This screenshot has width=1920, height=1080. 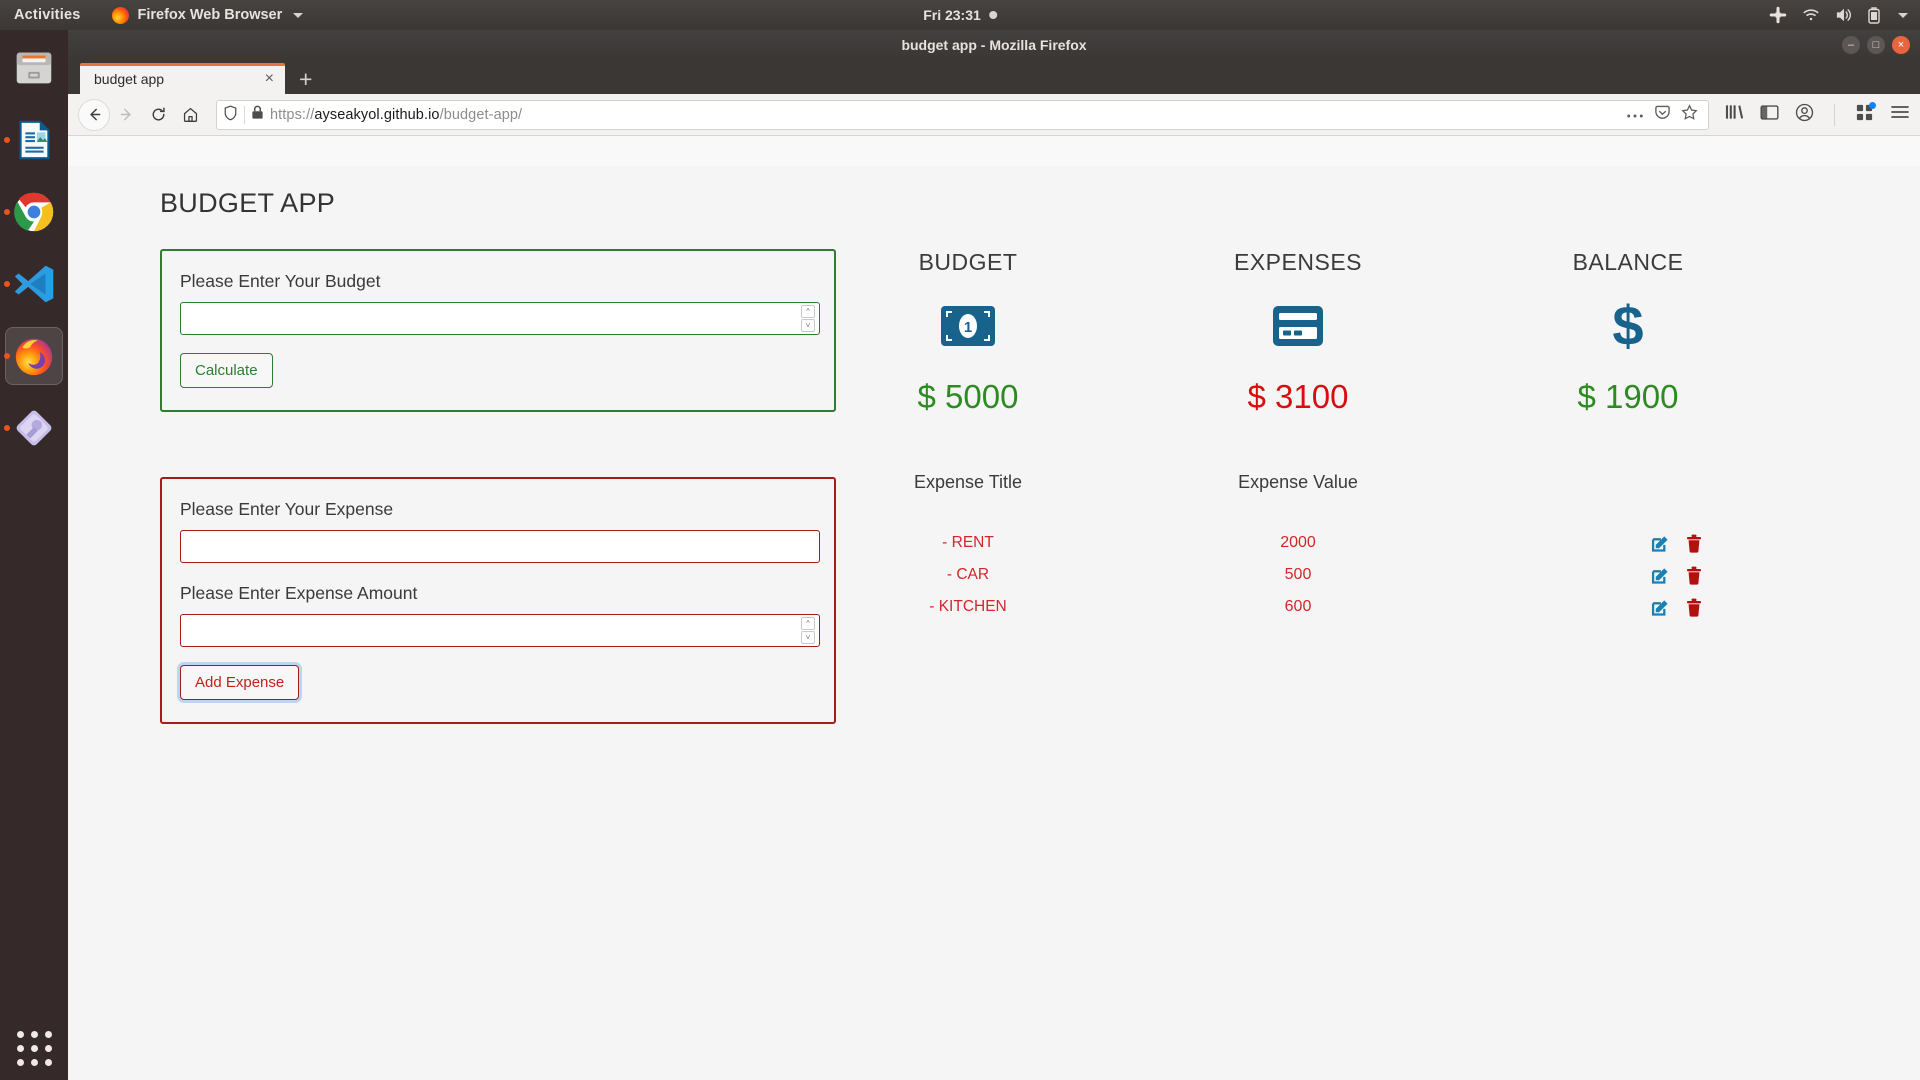 What do you see at coordinates (269, 78) in the screenshot?
I see `tab-close-icon: ×` at bounding box center [269, 78].